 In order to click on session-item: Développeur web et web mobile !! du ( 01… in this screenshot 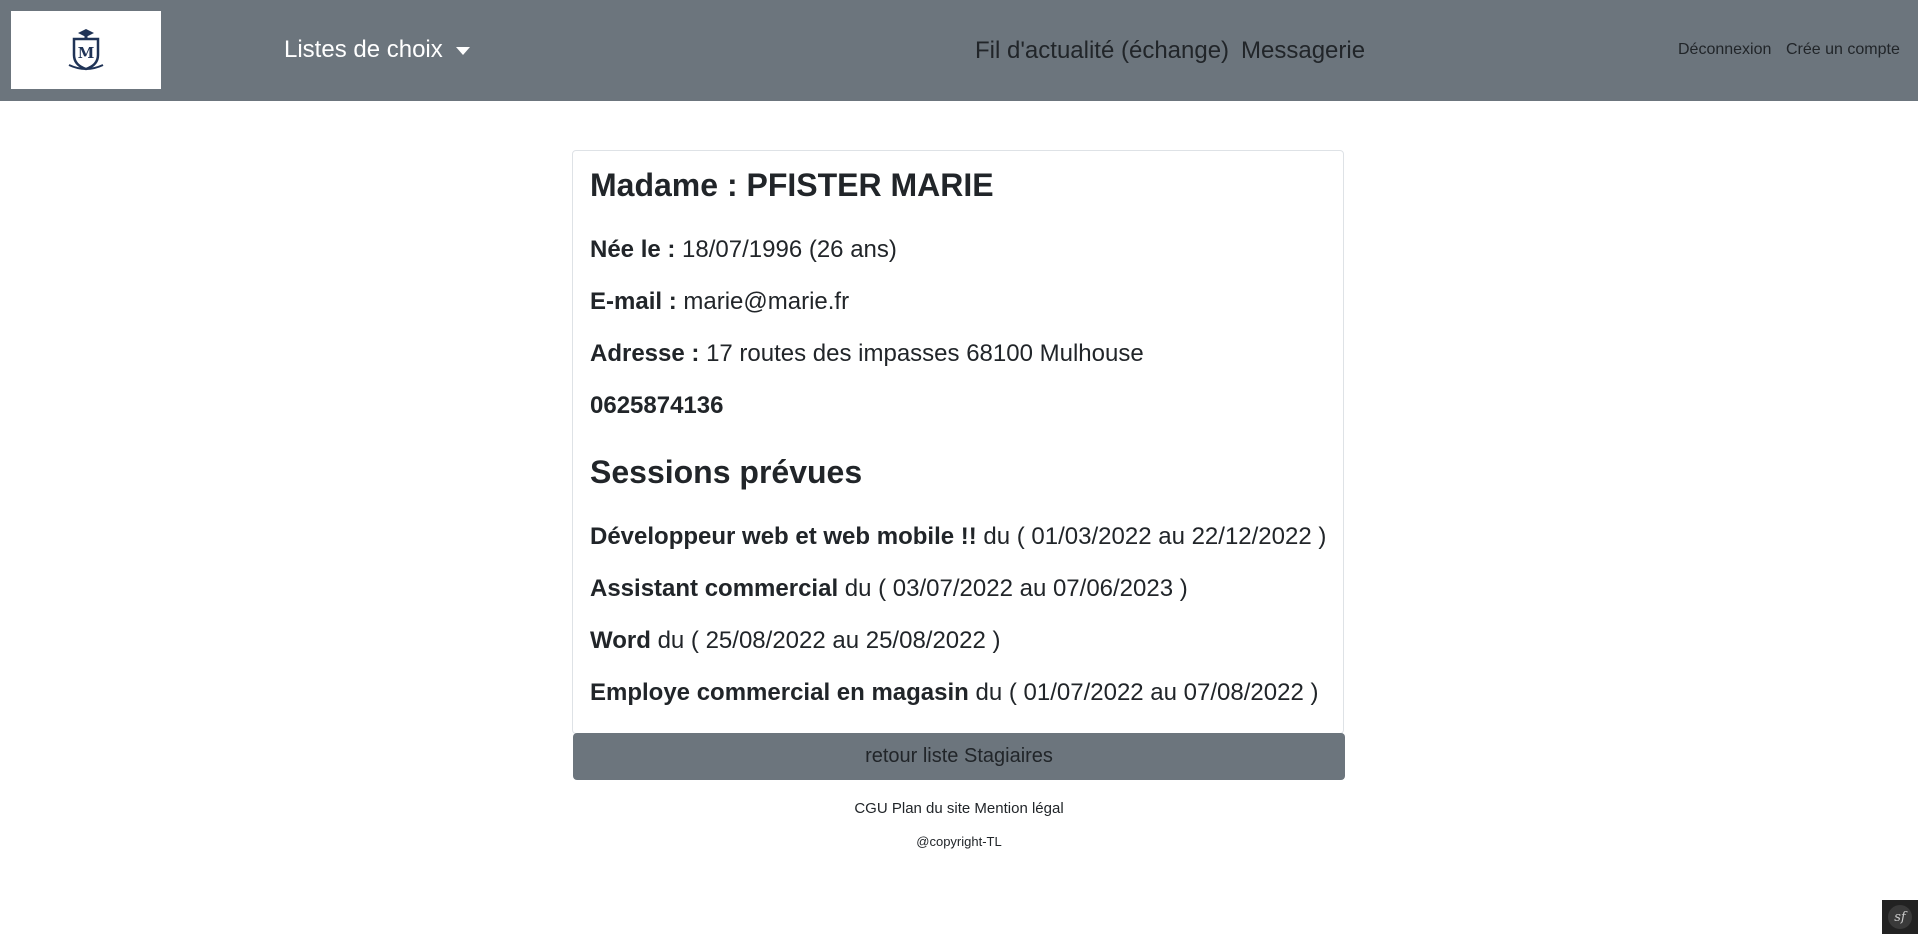, I will do `click(958, 537)`.